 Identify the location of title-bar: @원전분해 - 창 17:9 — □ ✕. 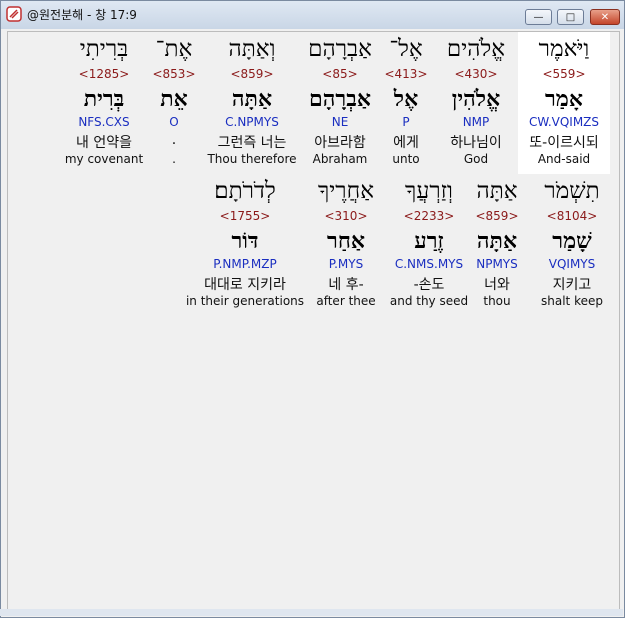
(312, 15).